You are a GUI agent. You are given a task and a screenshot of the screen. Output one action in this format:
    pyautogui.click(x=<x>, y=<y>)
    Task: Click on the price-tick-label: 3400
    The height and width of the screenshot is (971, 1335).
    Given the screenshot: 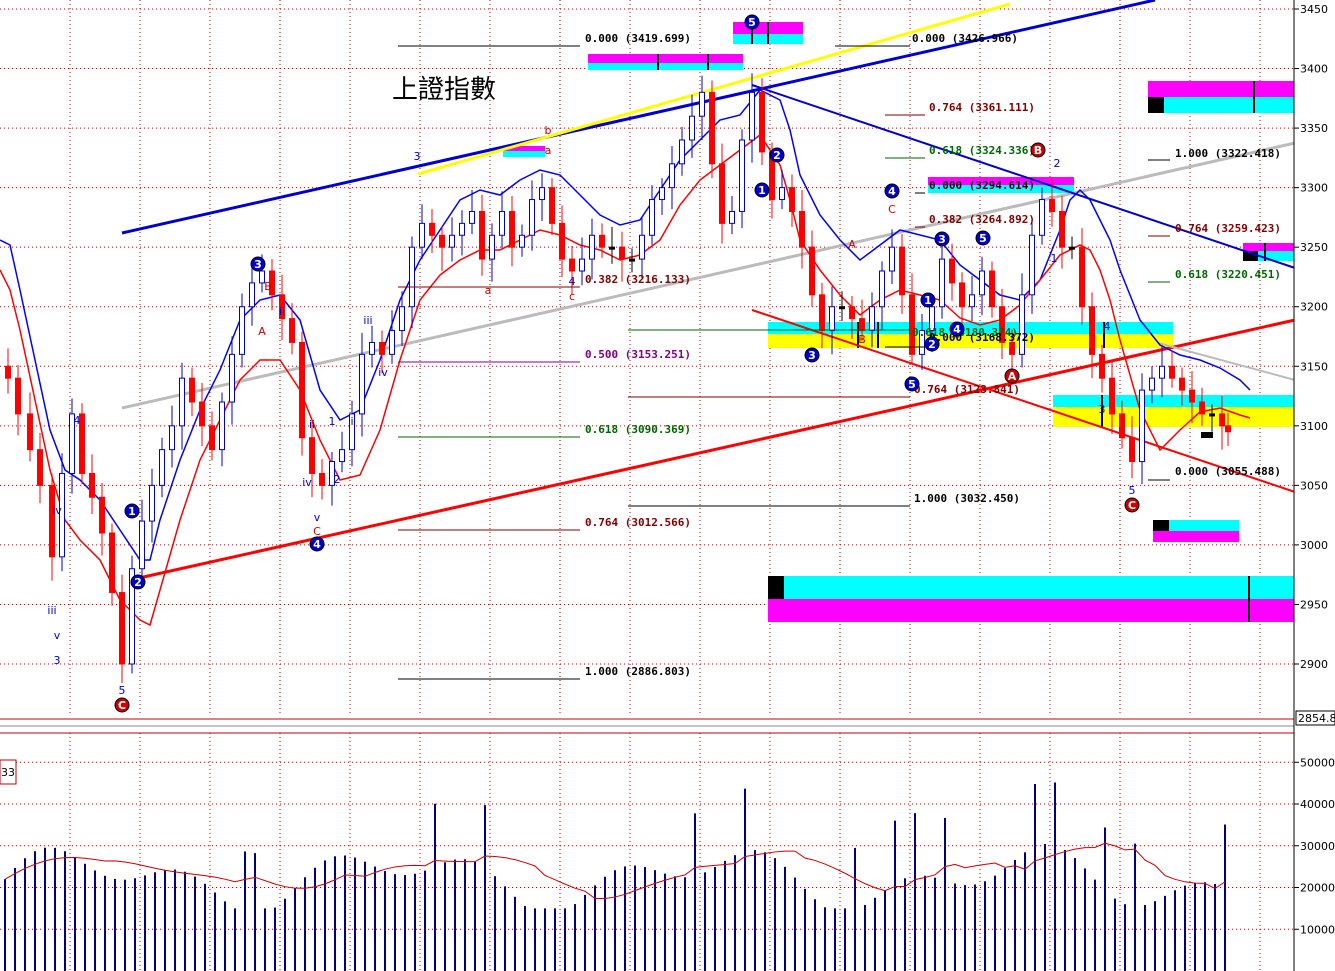 What is the action you would take?
    pyautogui.click(x=1314, y=69)
    